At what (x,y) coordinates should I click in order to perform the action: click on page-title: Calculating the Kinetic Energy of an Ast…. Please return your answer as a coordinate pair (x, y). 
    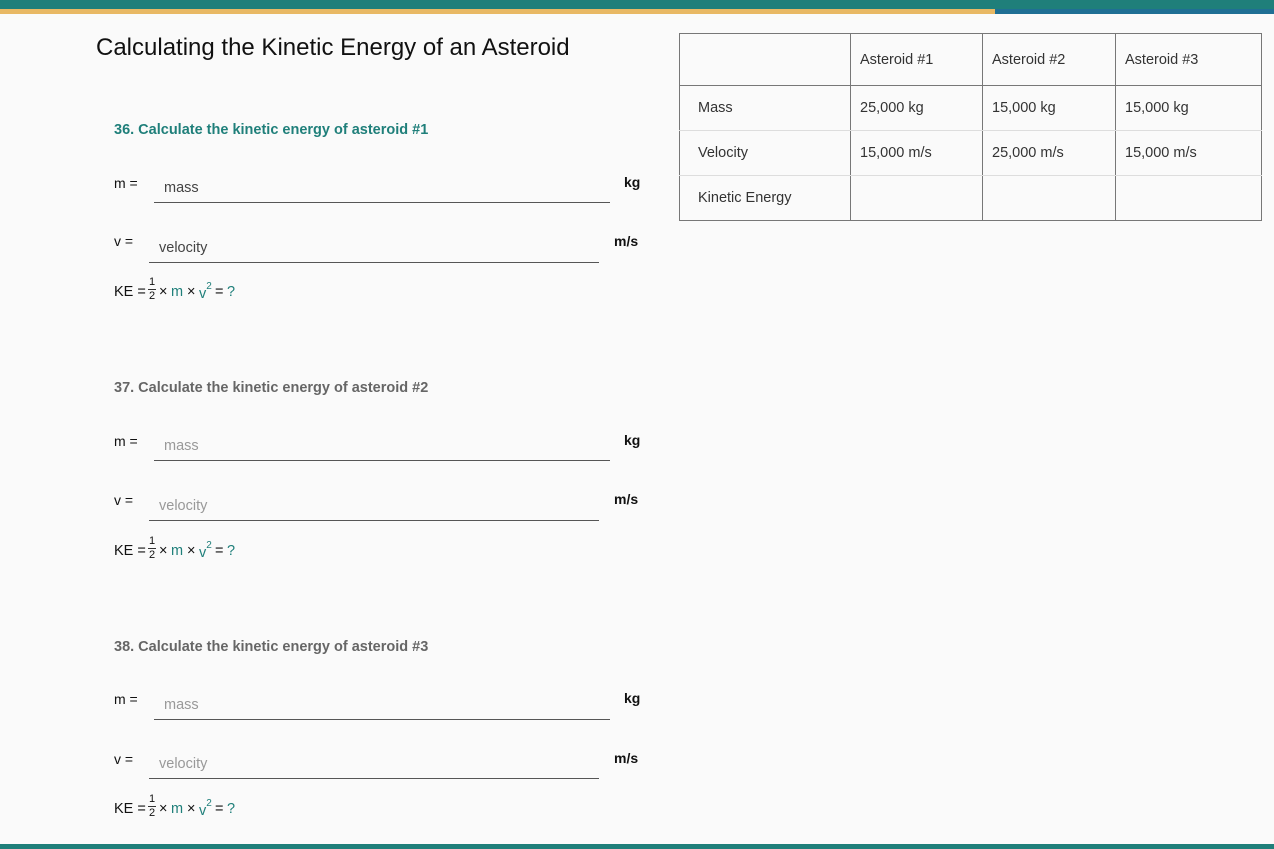
    Looking at the image, I should click on (333, 47).